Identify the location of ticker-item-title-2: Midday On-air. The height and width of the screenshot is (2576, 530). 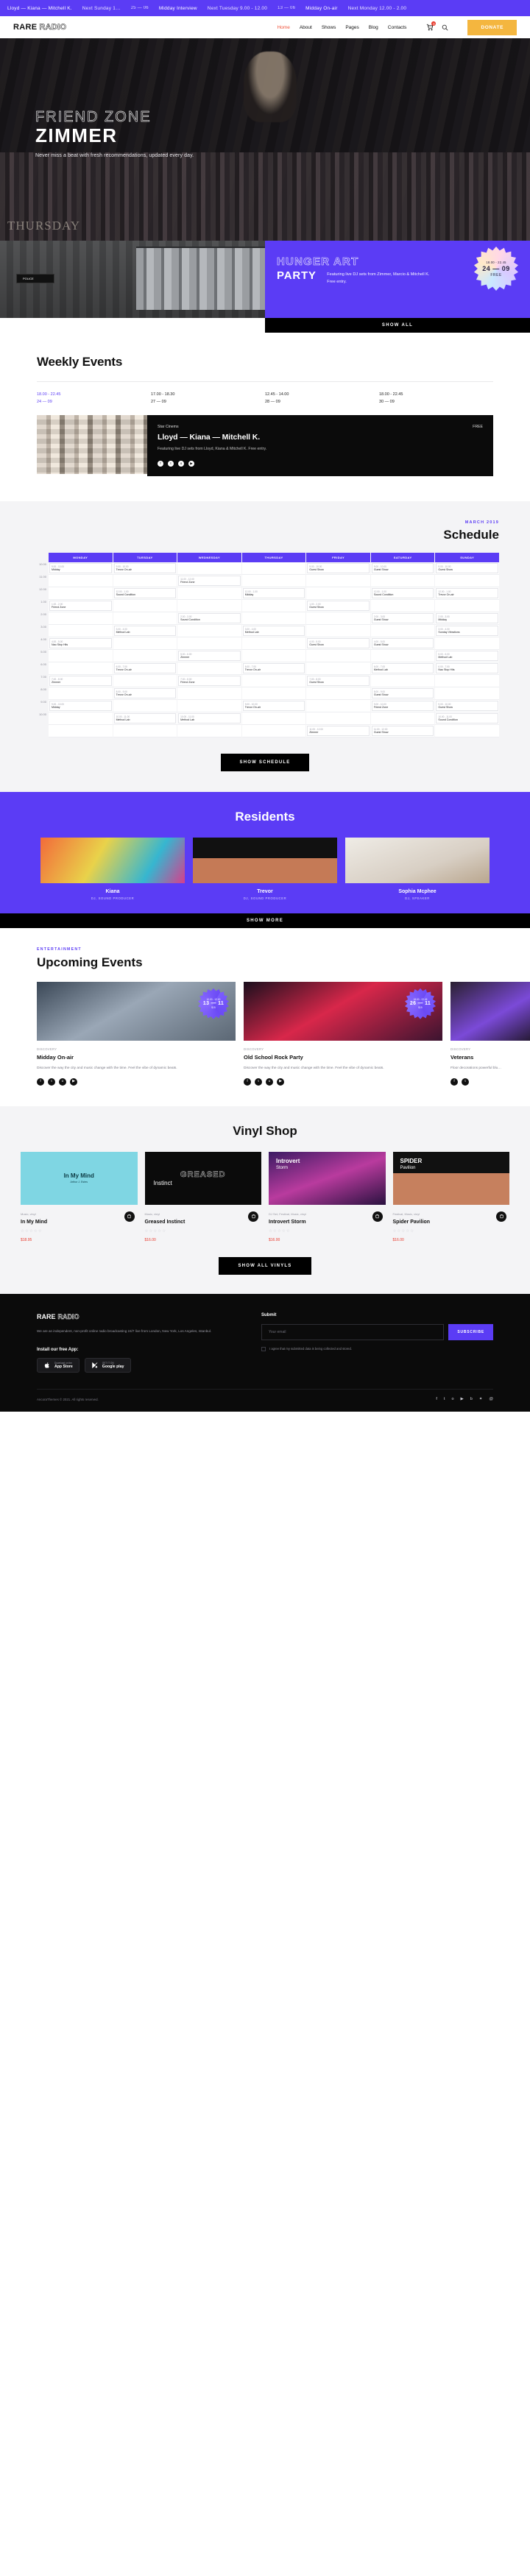
(321, 8).